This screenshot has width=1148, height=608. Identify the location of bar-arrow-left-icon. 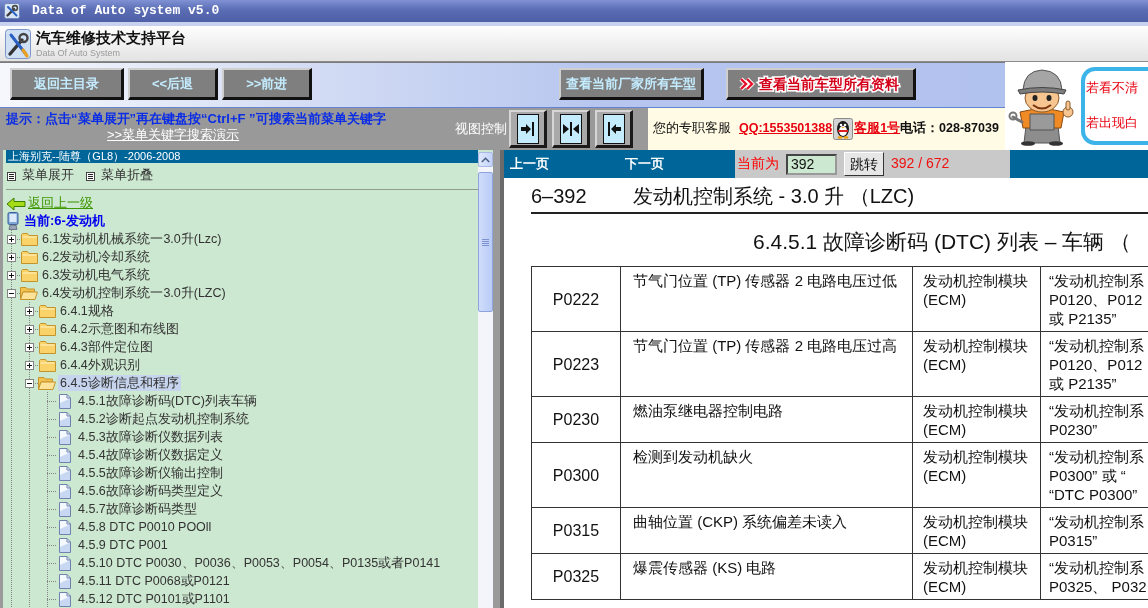
(613, 128).